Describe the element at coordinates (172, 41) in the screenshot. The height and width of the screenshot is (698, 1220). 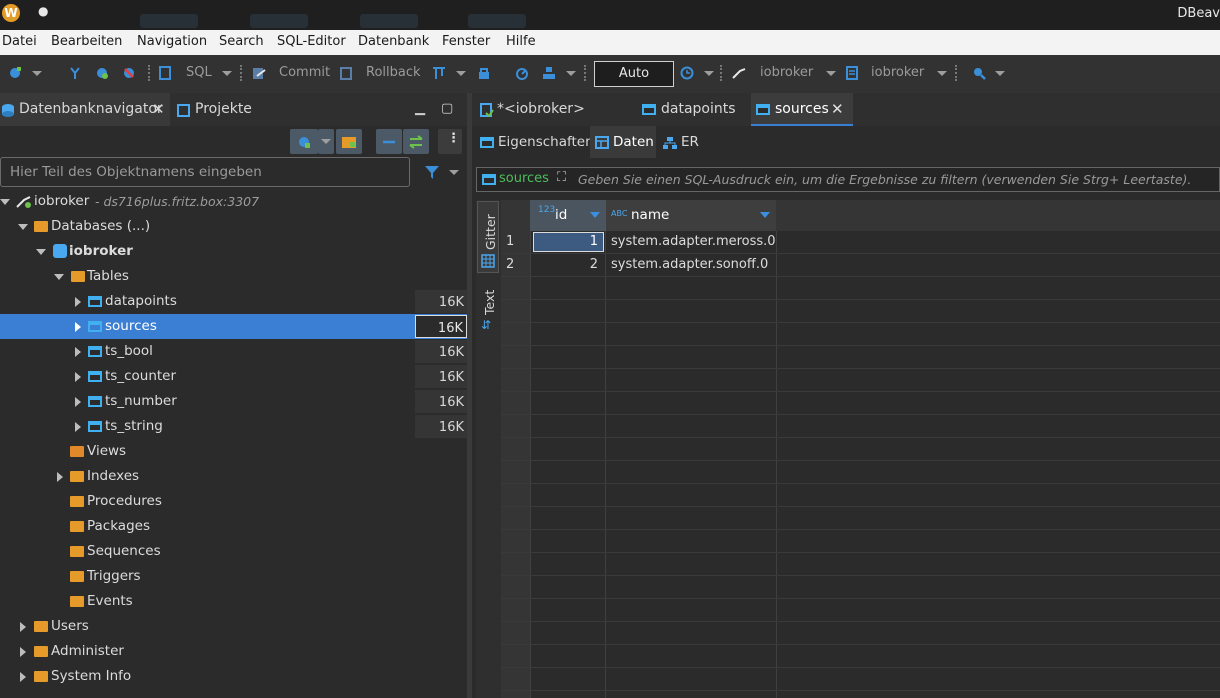
I see `menu-navigation: Navigation` at that location.